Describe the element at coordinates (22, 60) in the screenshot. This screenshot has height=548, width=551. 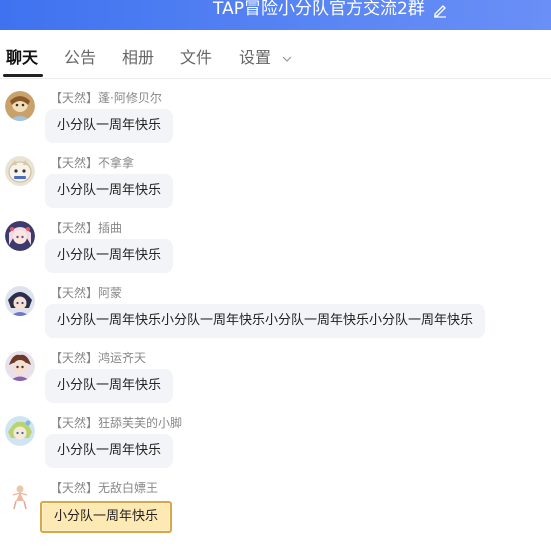
I see `tab-chat: 聊天` at that location.